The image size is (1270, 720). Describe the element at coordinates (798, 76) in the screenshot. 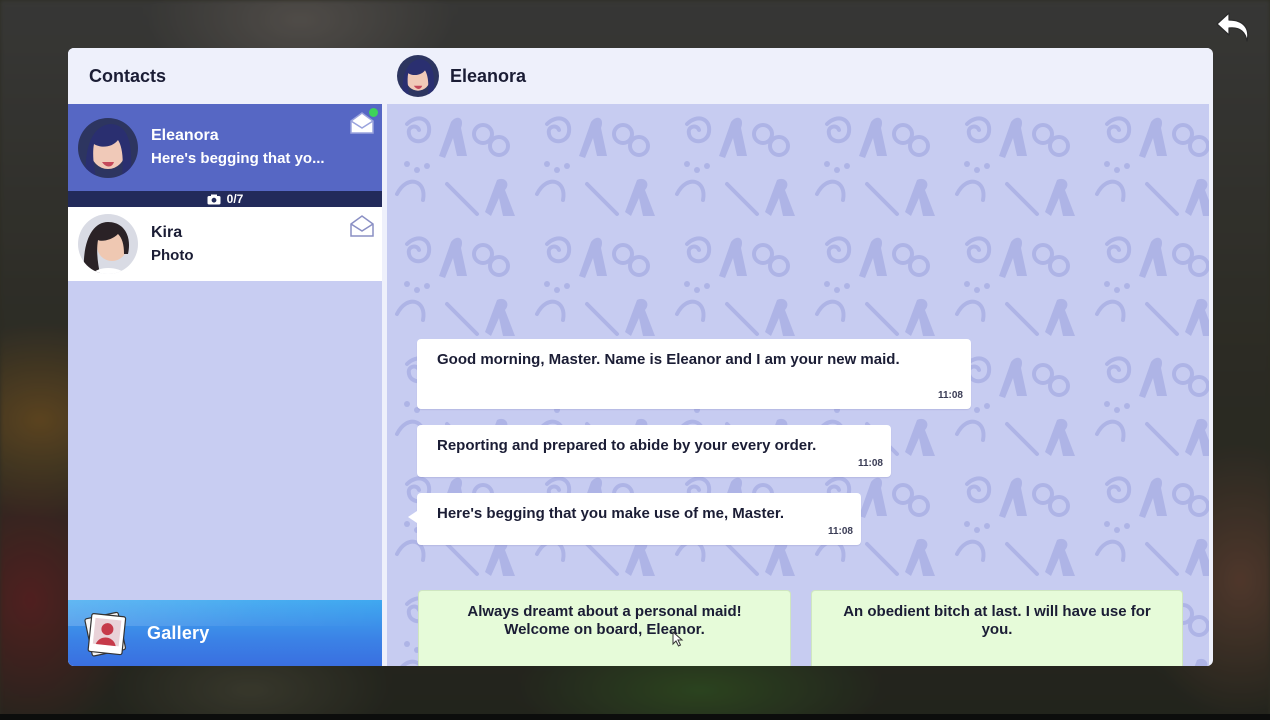

I see `chat-header: Eleanora` at that location.